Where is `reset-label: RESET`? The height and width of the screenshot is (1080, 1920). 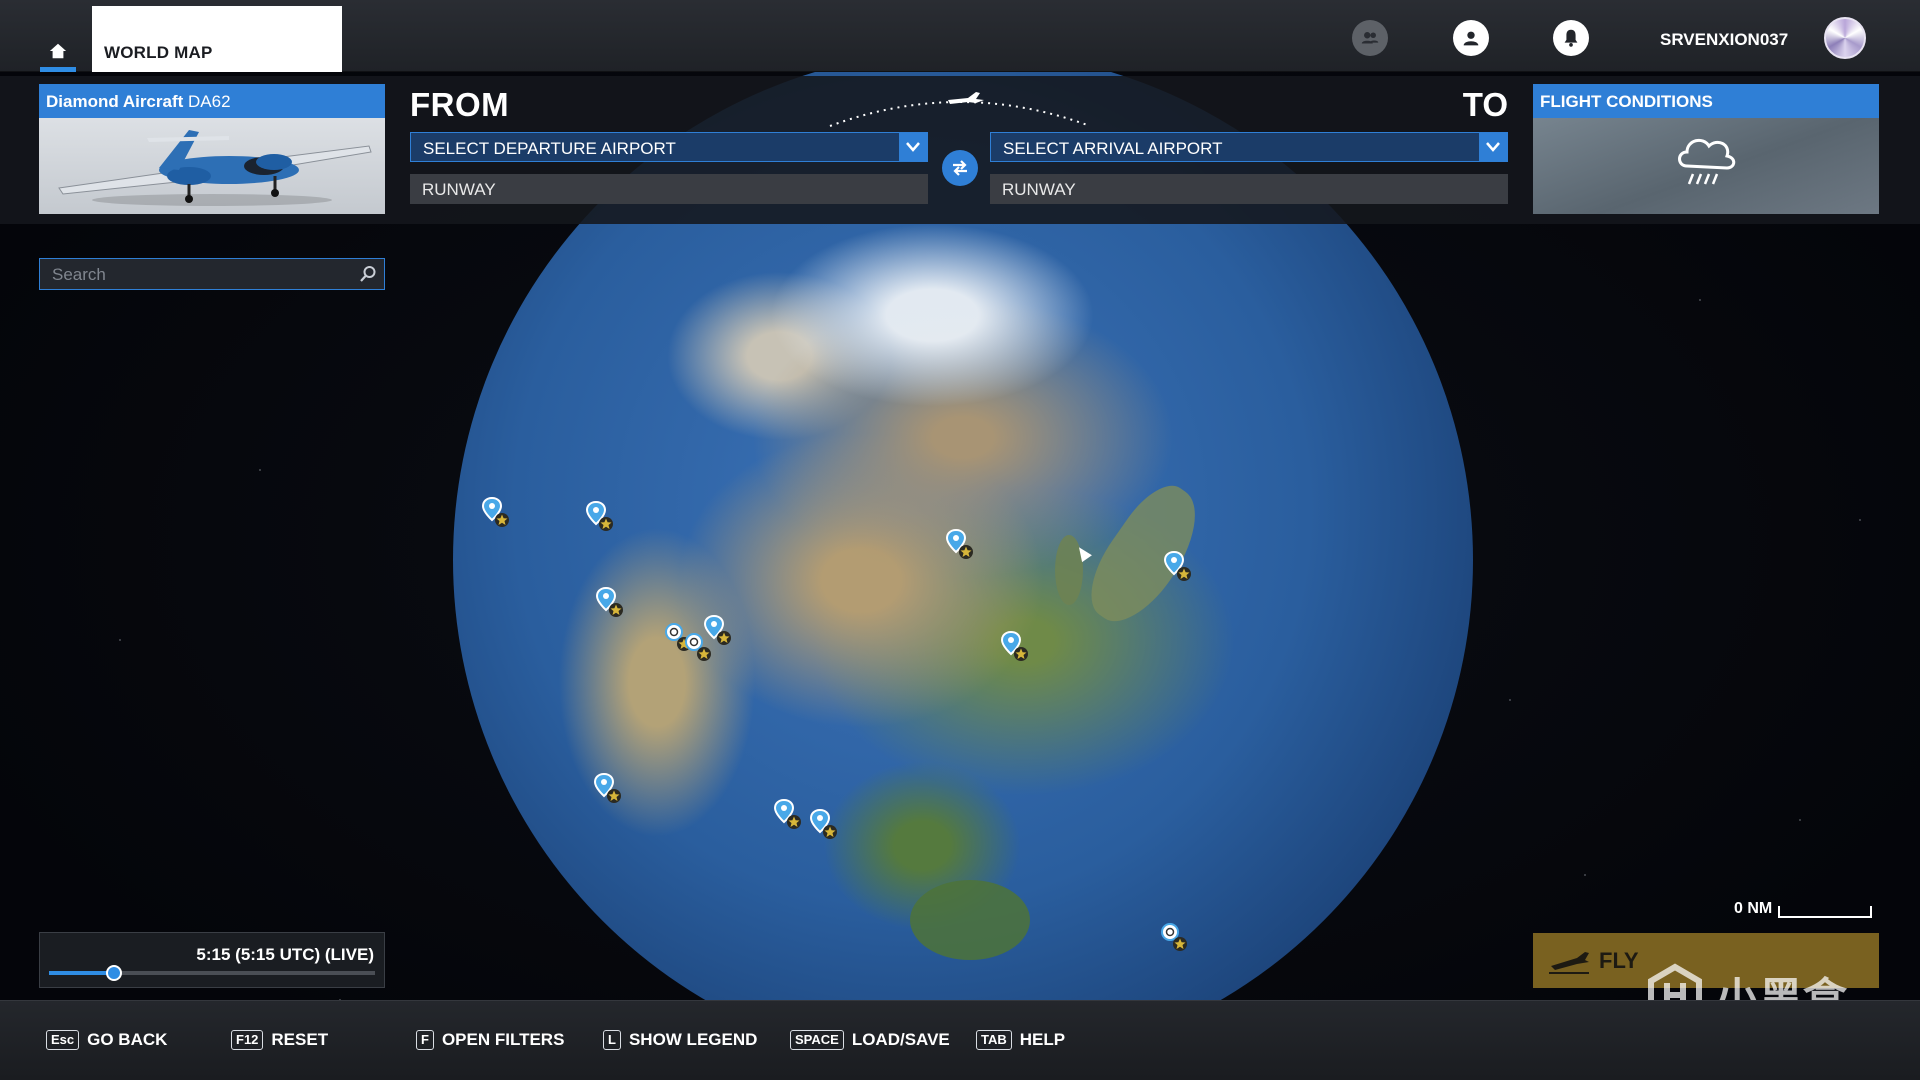
reset-label: RESET is located at coordinates (300, 1039).